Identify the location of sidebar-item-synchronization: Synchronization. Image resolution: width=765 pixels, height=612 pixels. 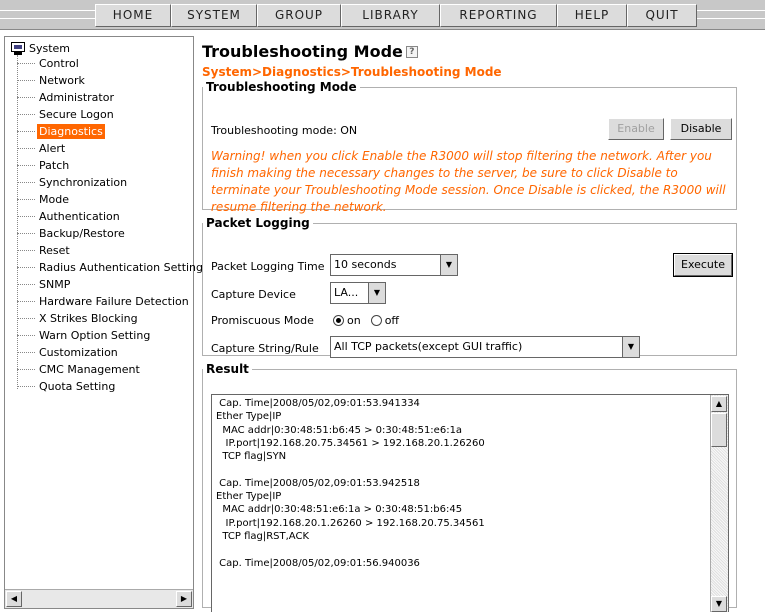
(73, 182).